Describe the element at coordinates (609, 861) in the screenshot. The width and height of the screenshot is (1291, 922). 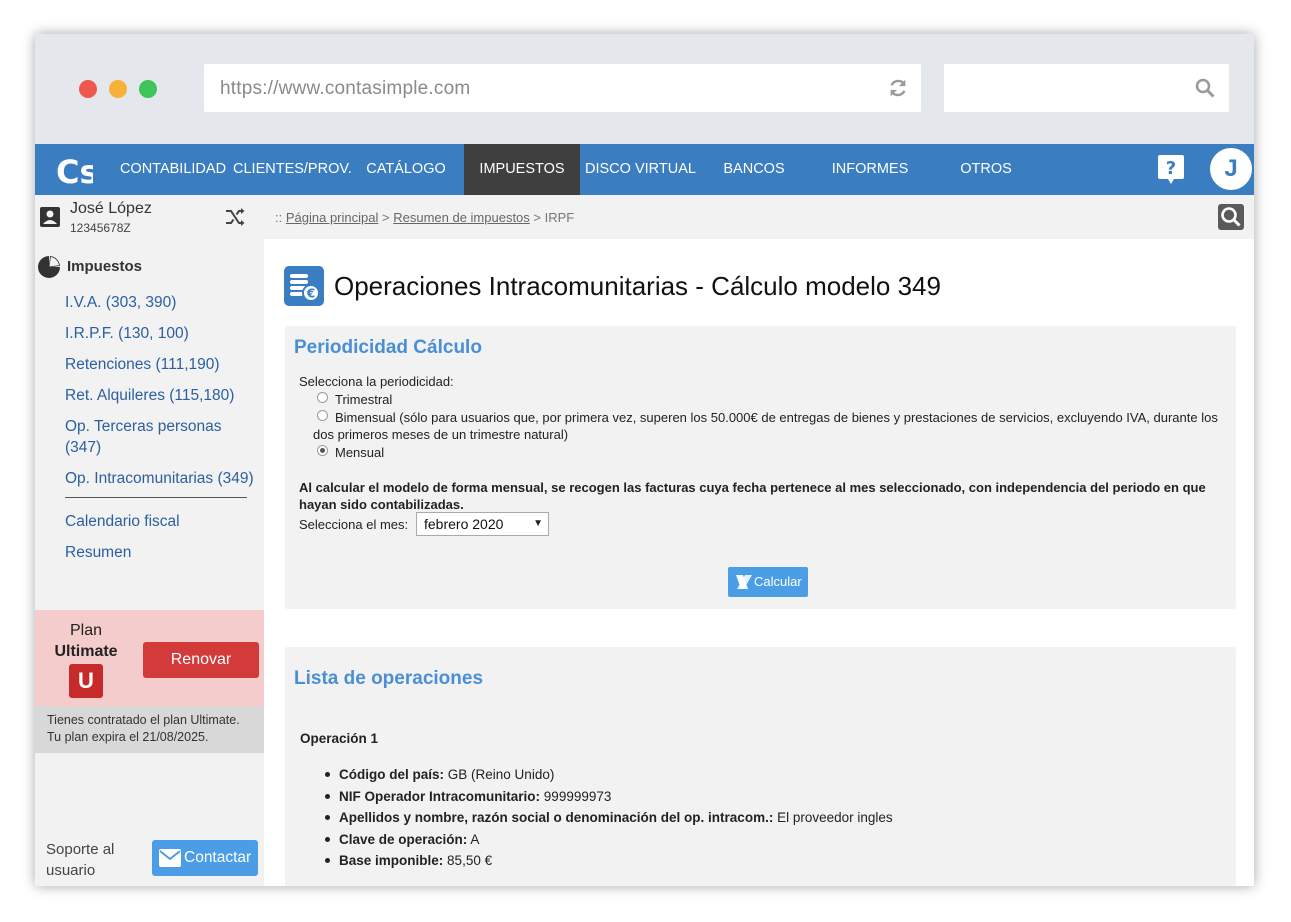
I see `list-item: Base imponible: 85,50 €` at that location.